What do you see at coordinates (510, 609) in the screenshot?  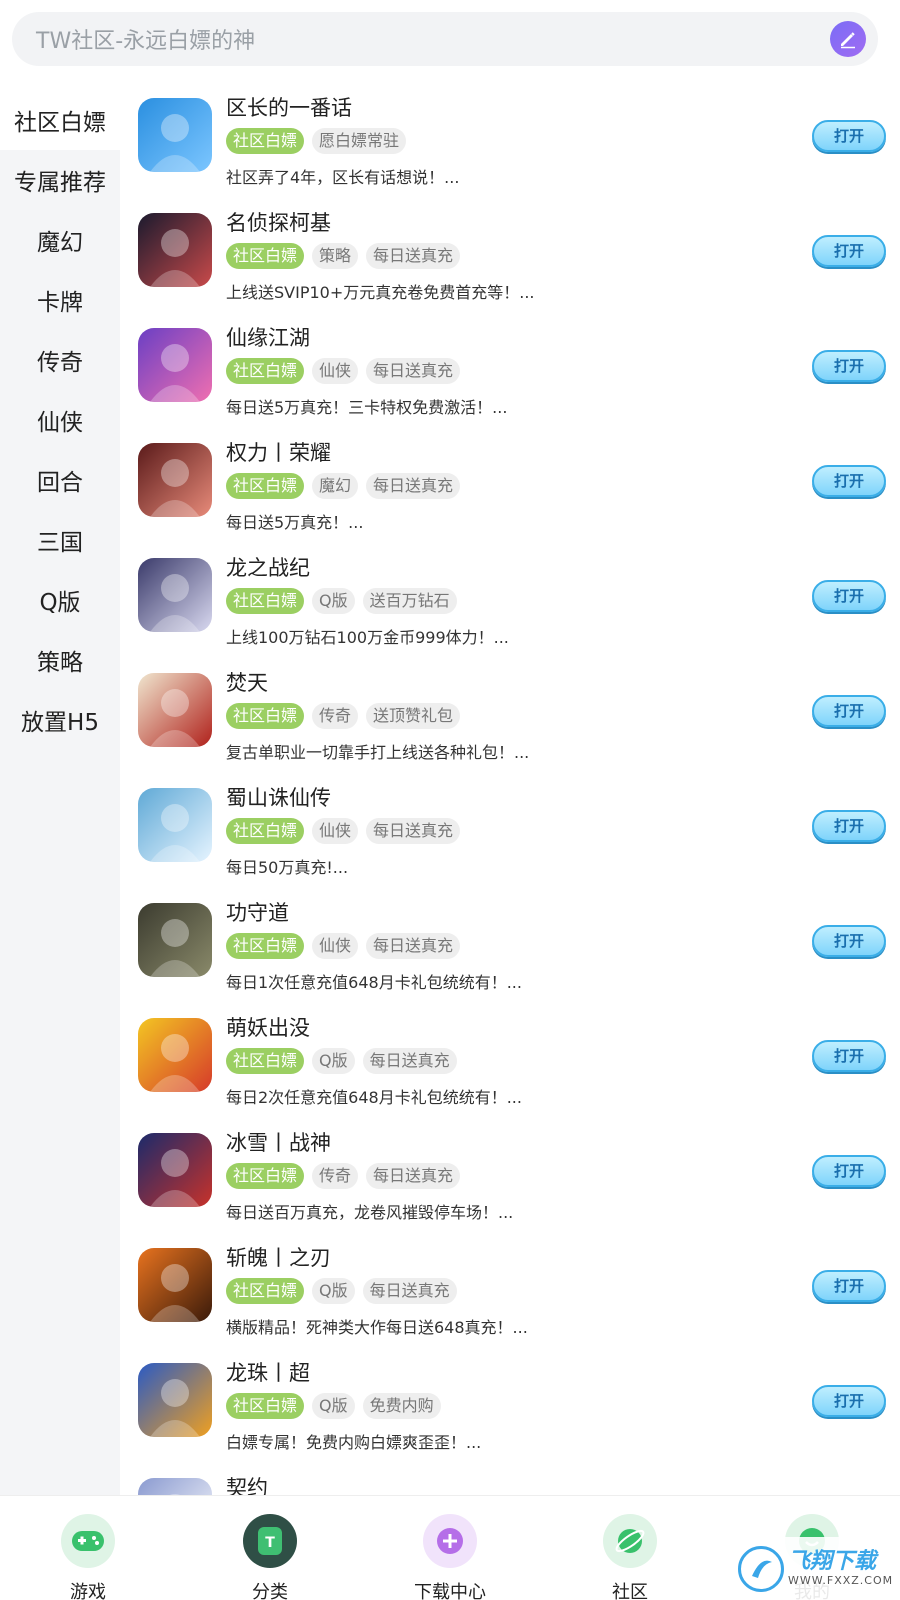 I see `game-row: 龙之战纪 社区白嫖 Q版 送百万钻石 上线100万钻石100万金币999体力！... 打开` at bounding box center [510, 609].